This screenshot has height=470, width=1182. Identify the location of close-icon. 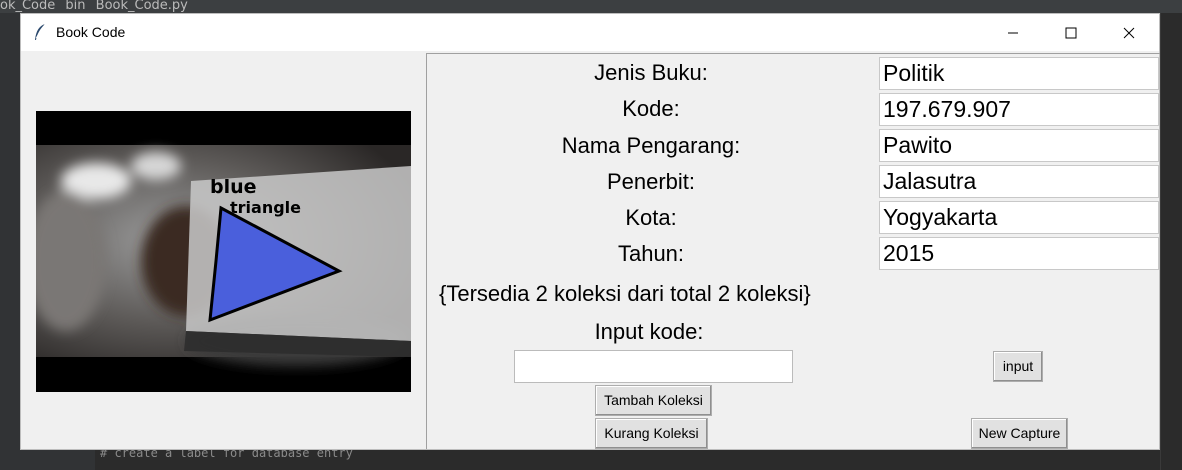
(1129, 32).